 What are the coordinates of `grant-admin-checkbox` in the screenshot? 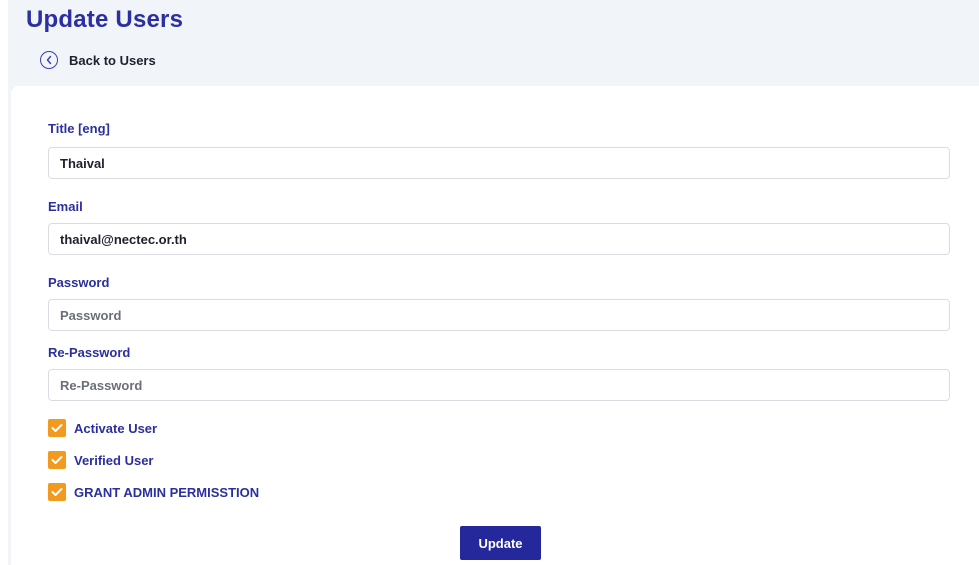 It's located at (57, 492).